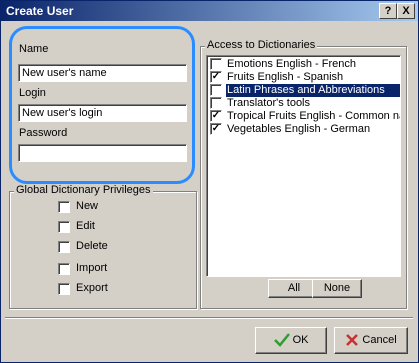 The image size is (419, 363). I want to click on privilege-label-import: Import, so click(92, 268).